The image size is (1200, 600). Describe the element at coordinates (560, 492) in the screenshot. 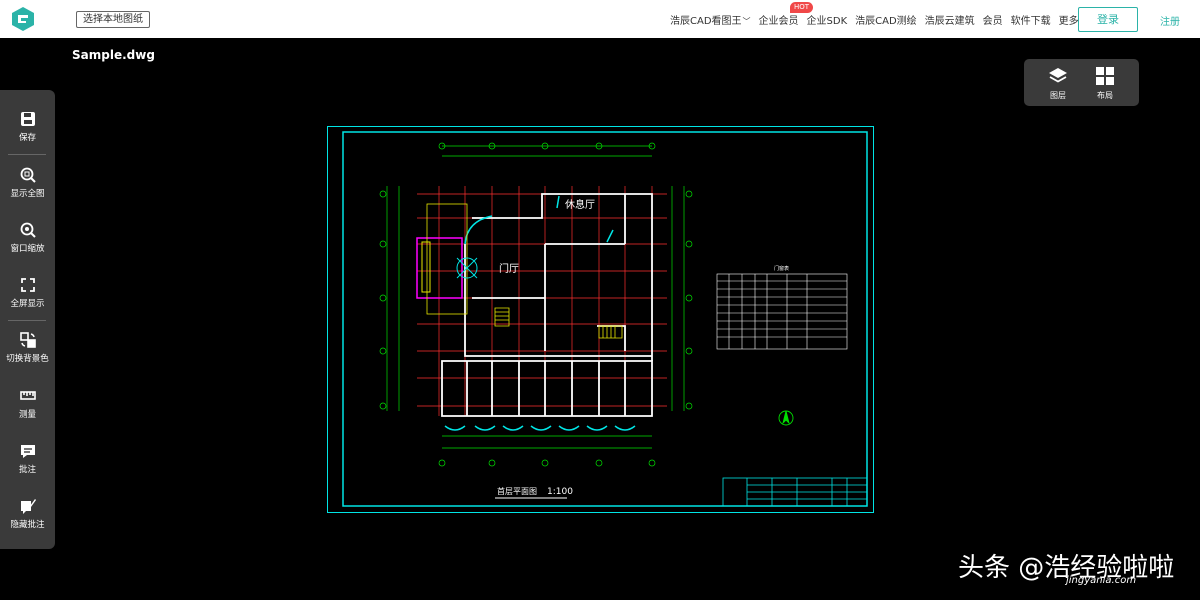

I see `plan-scale: 1:100` at that location.